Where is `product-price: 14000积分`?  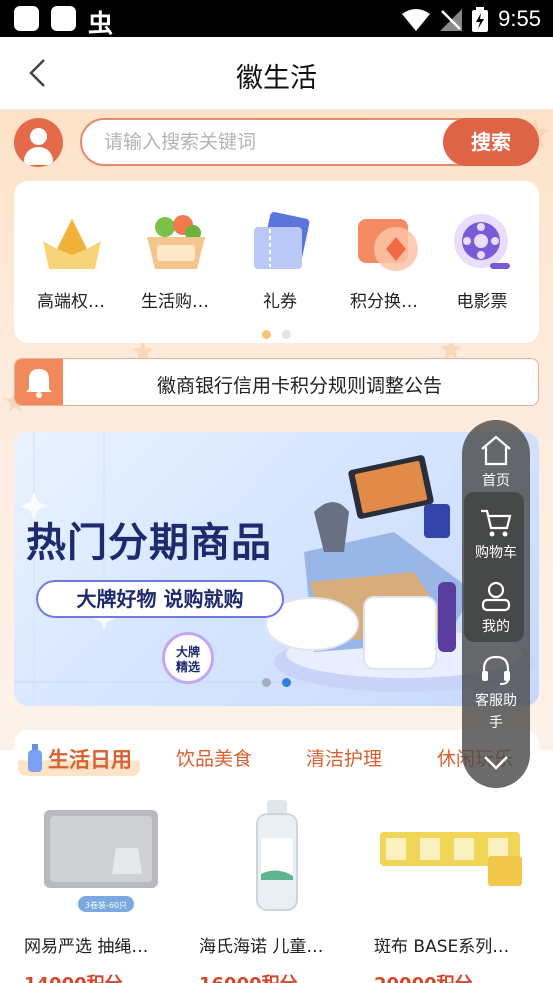 product-price: 14000积分 is located at coordinates (73, 976).